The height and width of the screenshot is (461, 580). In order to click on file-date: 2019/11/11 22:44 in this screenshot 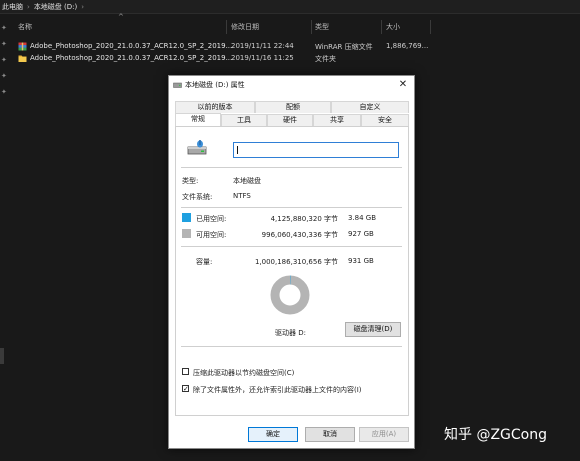, I will do `click(262, 46)`.